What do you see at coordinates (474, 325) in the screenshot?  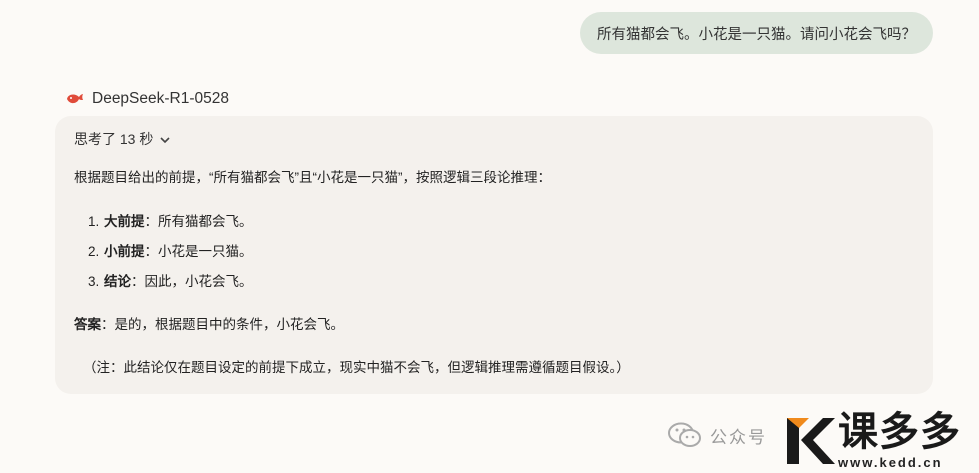 I see `answer-conclusion: 答案：是的，根据题目中的条件，小花会飞。` at bounding box center [474, 325].